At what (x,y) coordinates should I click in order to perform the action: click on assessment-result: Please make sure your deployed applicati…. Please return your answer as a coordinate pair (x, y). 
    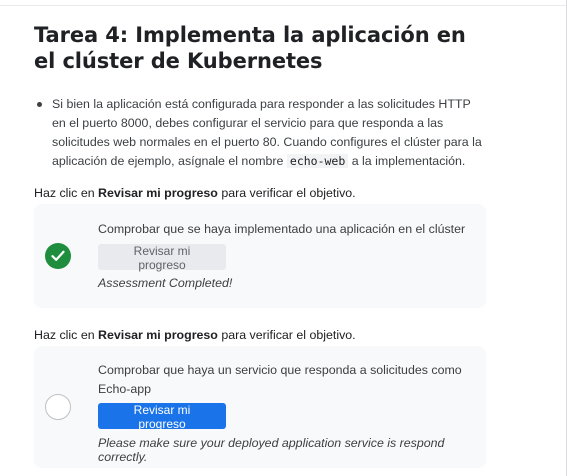
    Looking at the image, I should click on (271, 450).